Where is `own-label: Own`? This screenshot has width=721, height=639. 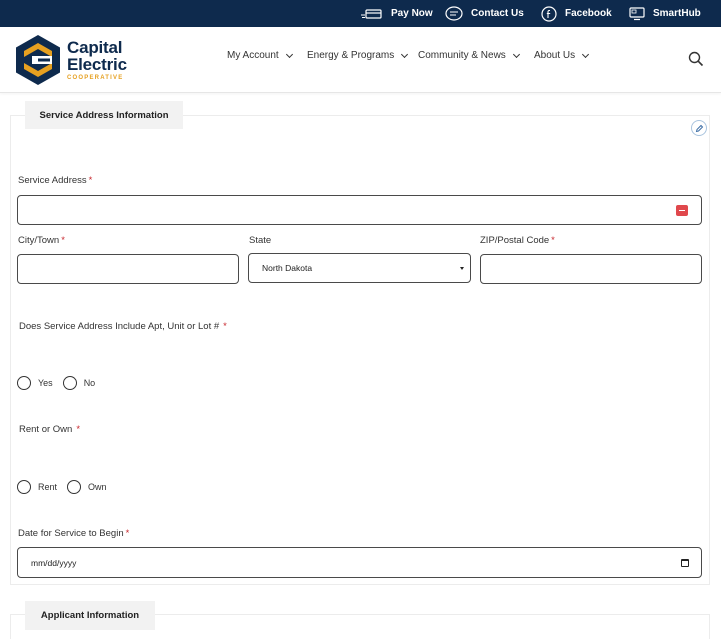
own-label: Own is located at coordinates (97, 487).